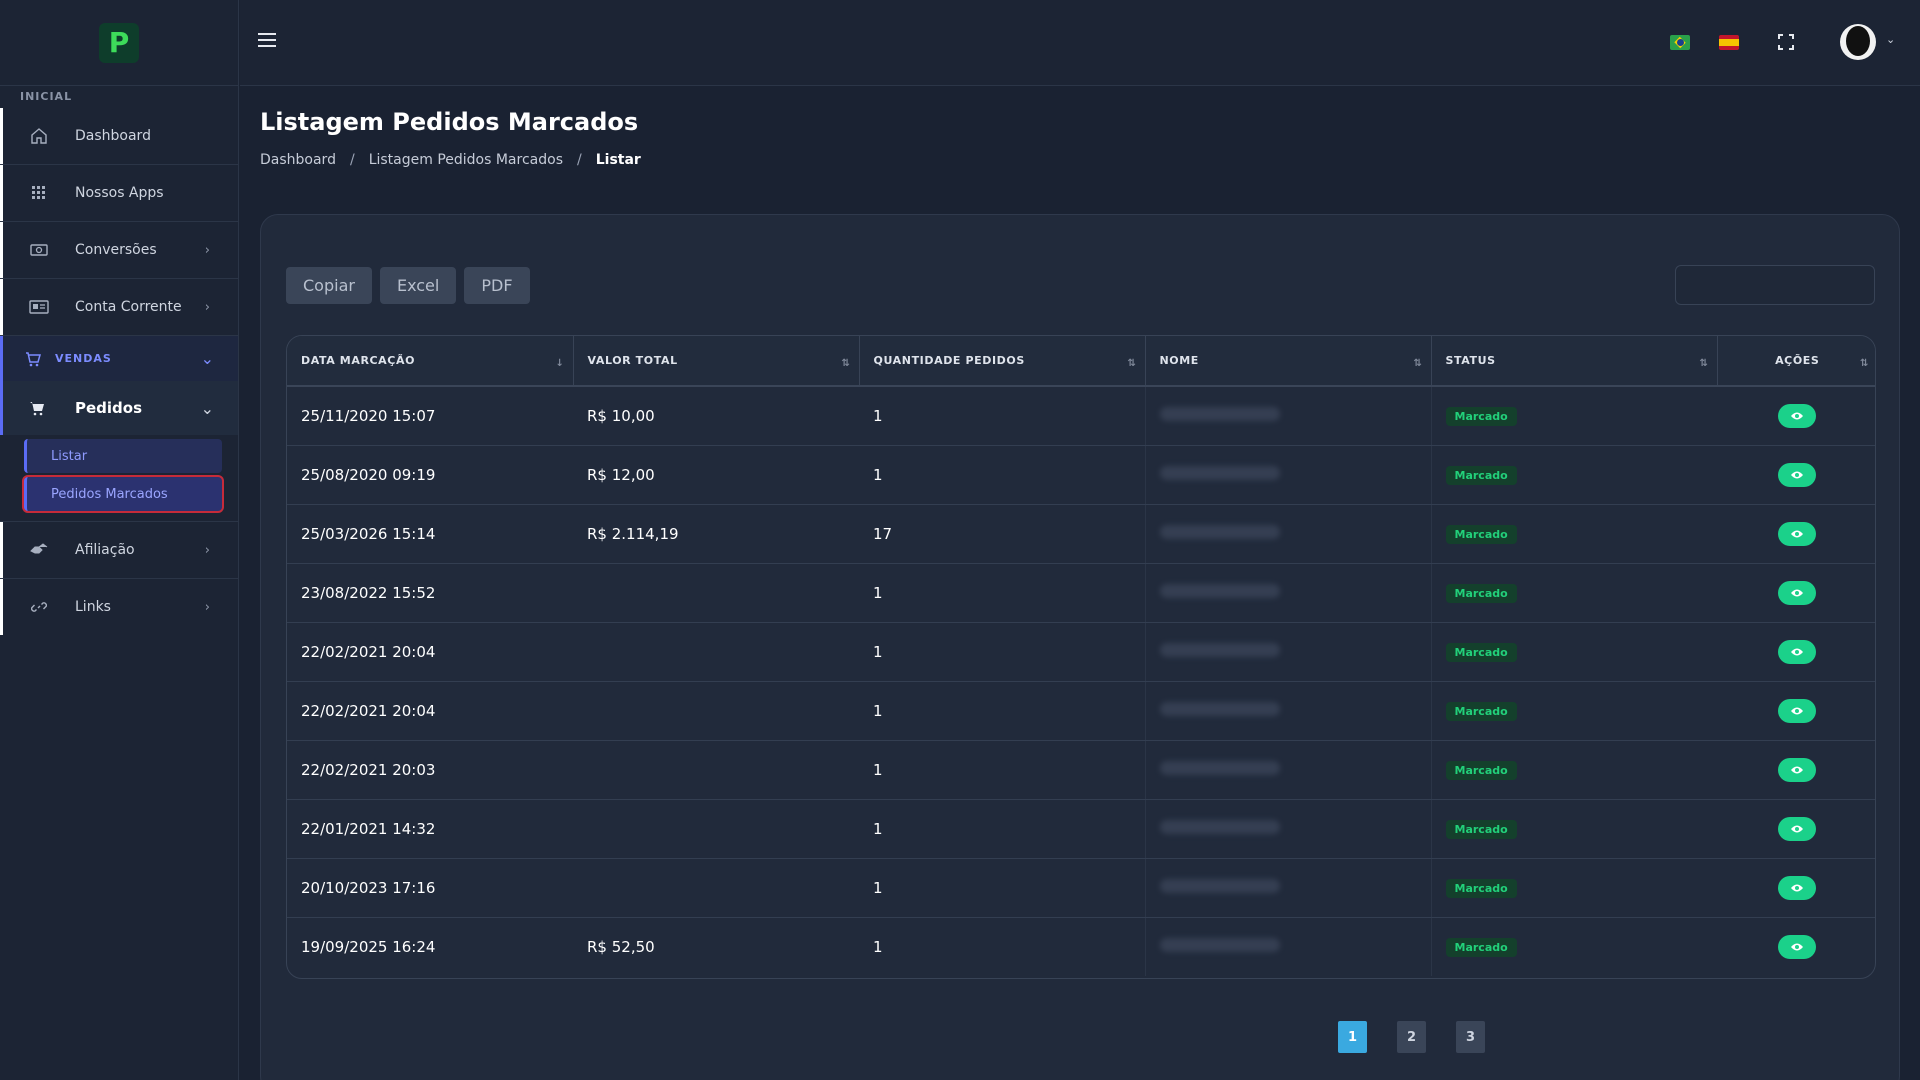 This screenshot has height=1080, width=1920. I want to click on logo-area: P, so click(119, 43).